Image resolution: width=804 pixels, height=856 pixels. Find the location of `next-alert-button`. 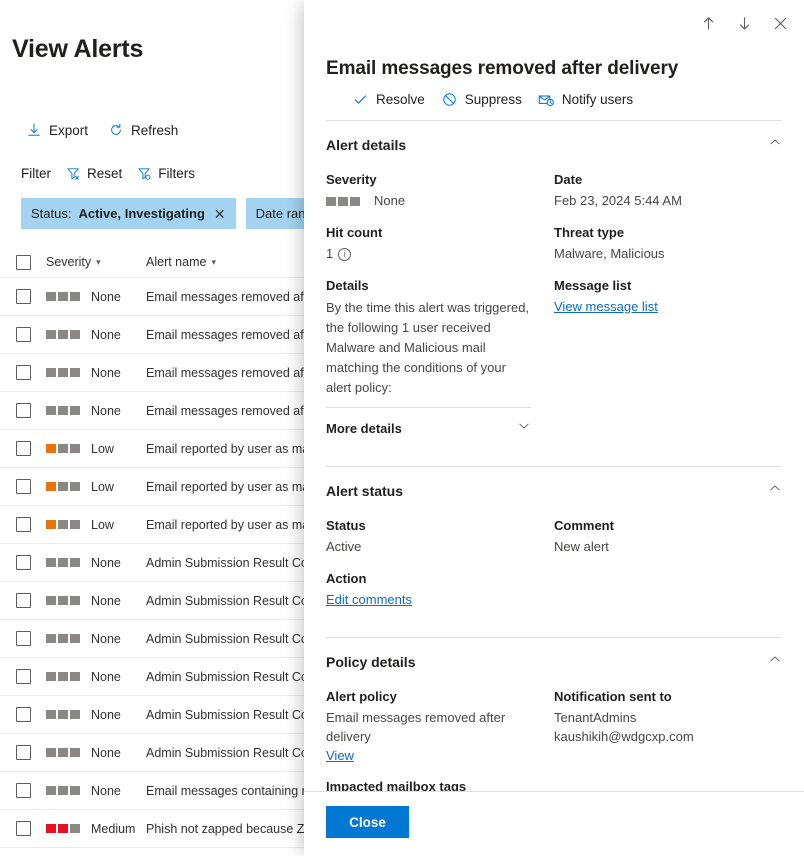

next-alert-button is located at coordinates (744, 23).